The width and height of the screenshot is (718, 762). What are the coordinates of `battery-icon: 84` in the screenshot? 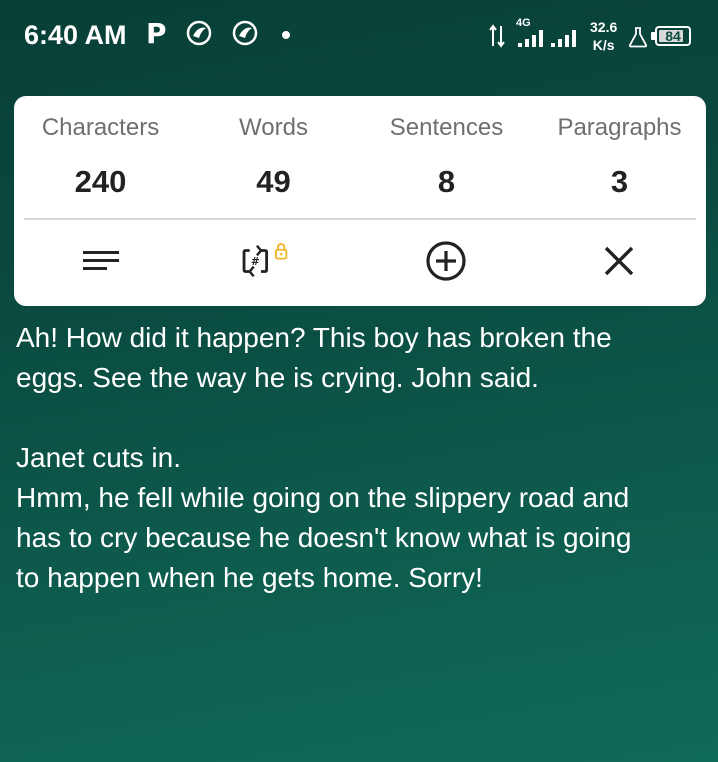 It's located at (673, 36).